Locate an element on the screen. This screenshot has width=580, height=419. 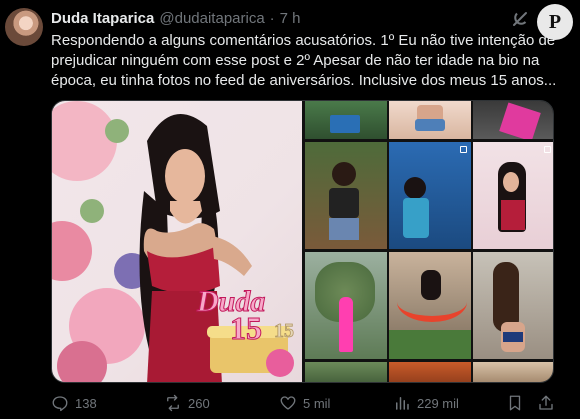
bookmark-icon is located at coordinates (515, 403).